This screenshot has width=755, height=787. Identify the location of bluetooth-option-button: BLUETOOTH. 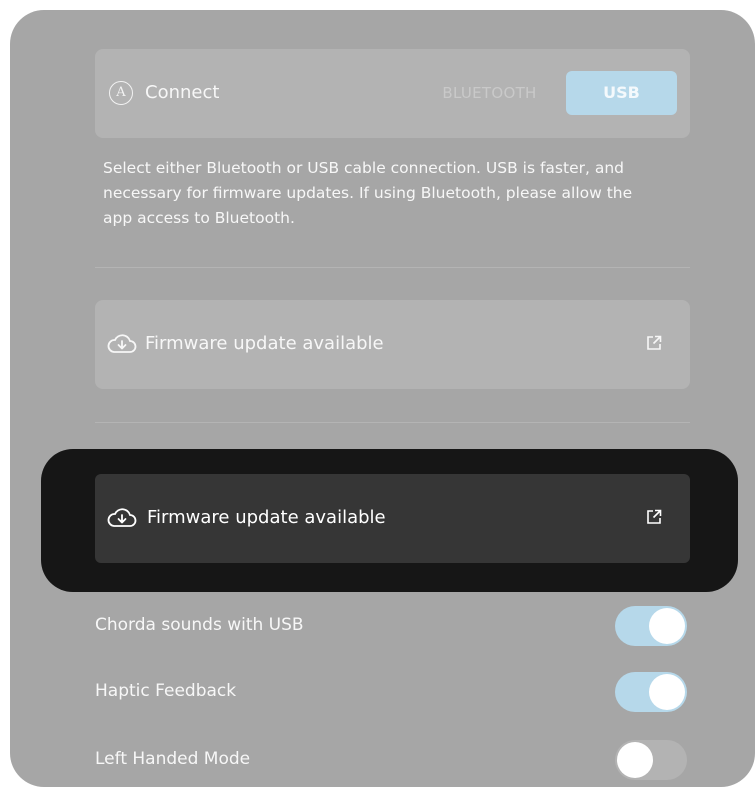
(489, 93).